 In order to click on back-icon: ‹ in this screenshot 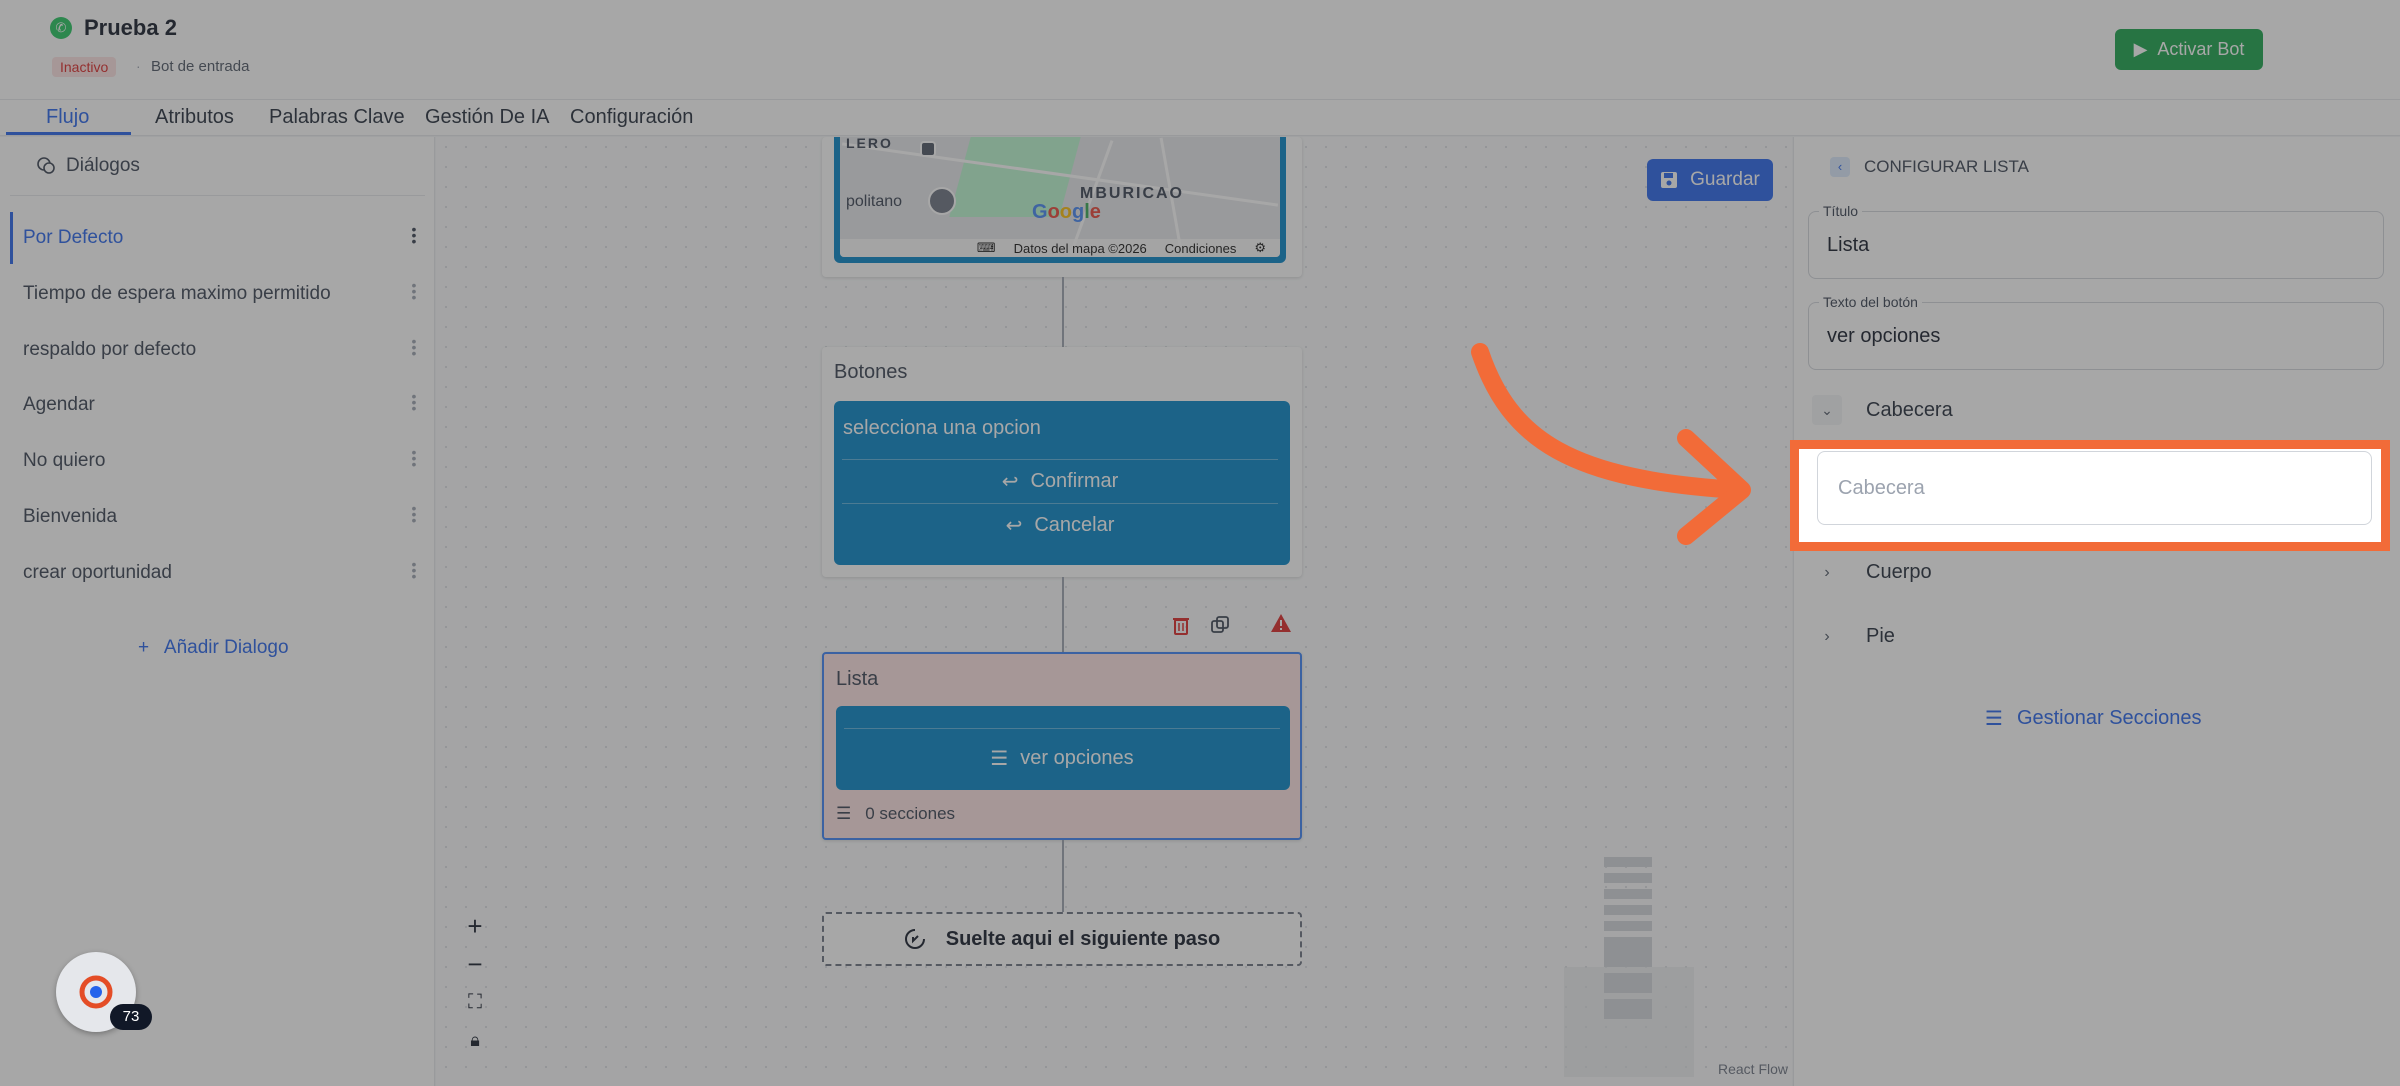, I will do `click(1840, 167)`.